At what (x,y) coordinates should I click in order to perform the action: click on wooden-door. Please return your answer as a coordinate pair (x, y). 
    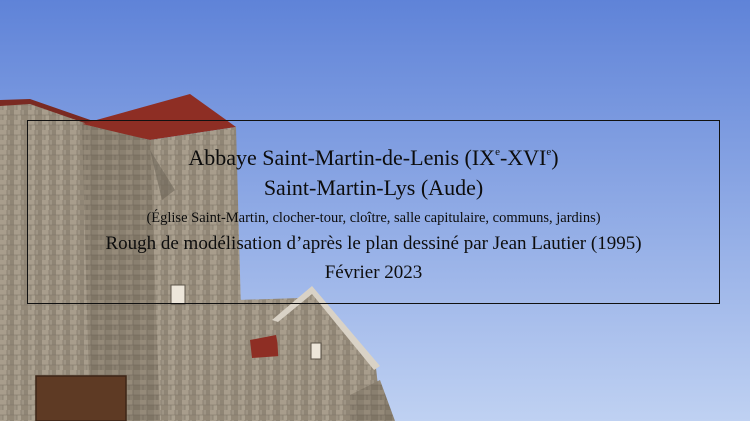
    Looking at the image, I should click on (81, 398).